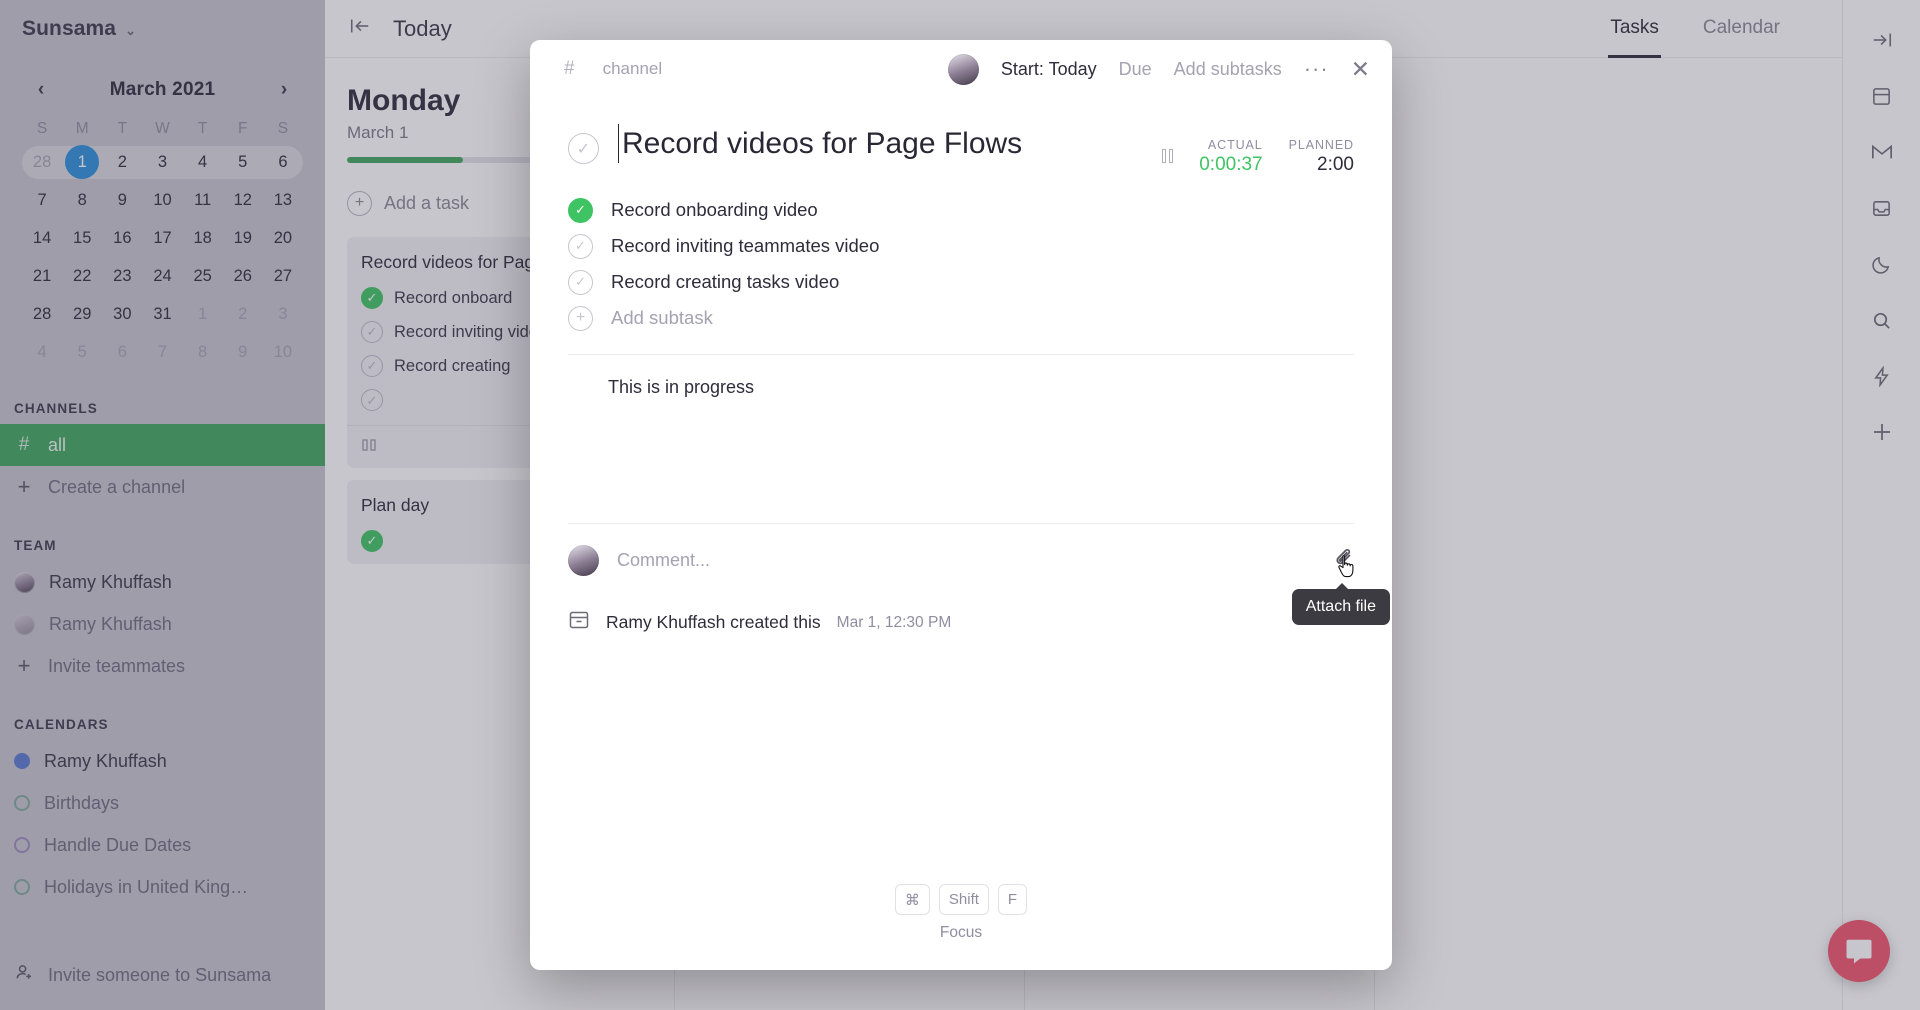  I want to click on activity-text: Ramy Khuffash created this, so click(713, 622).